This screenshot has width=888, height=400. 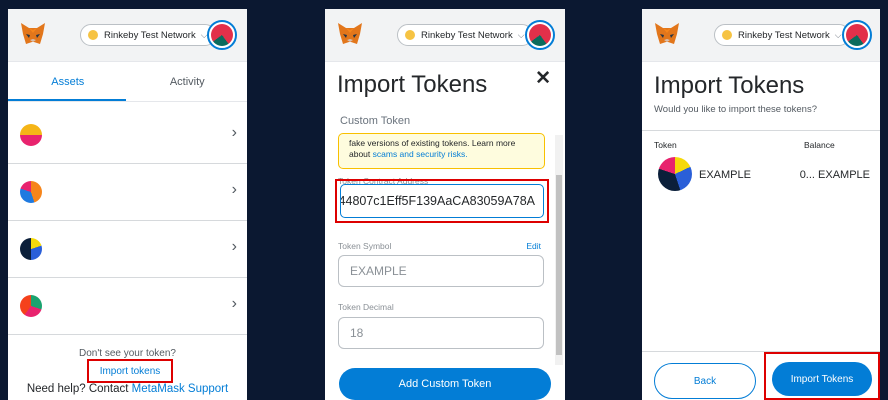 What do you see at coordinates (31, 192) in the screenshot?
I see `token-icon-orange` at bounding box center [31, 192].